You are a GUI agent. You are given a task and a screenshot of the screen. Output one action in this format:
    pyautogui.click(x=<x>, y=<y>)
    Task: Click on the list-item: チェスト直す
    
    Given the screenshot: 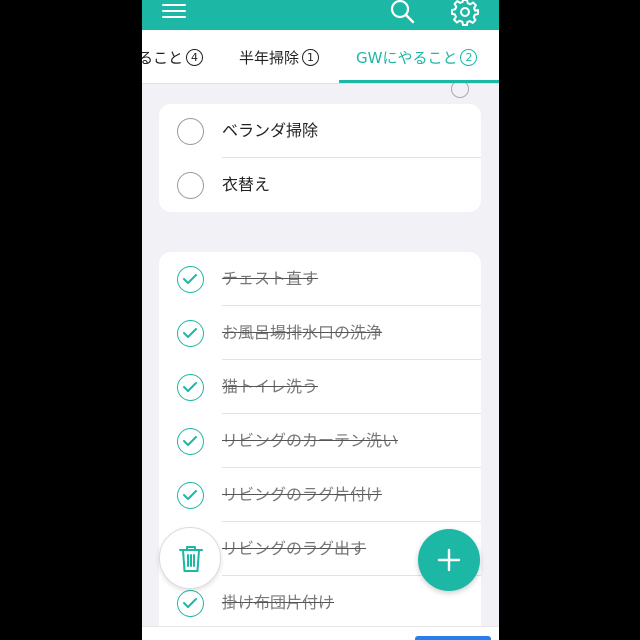 What is the action you would take?
    pyautogui.click(x=320, y=279)
    